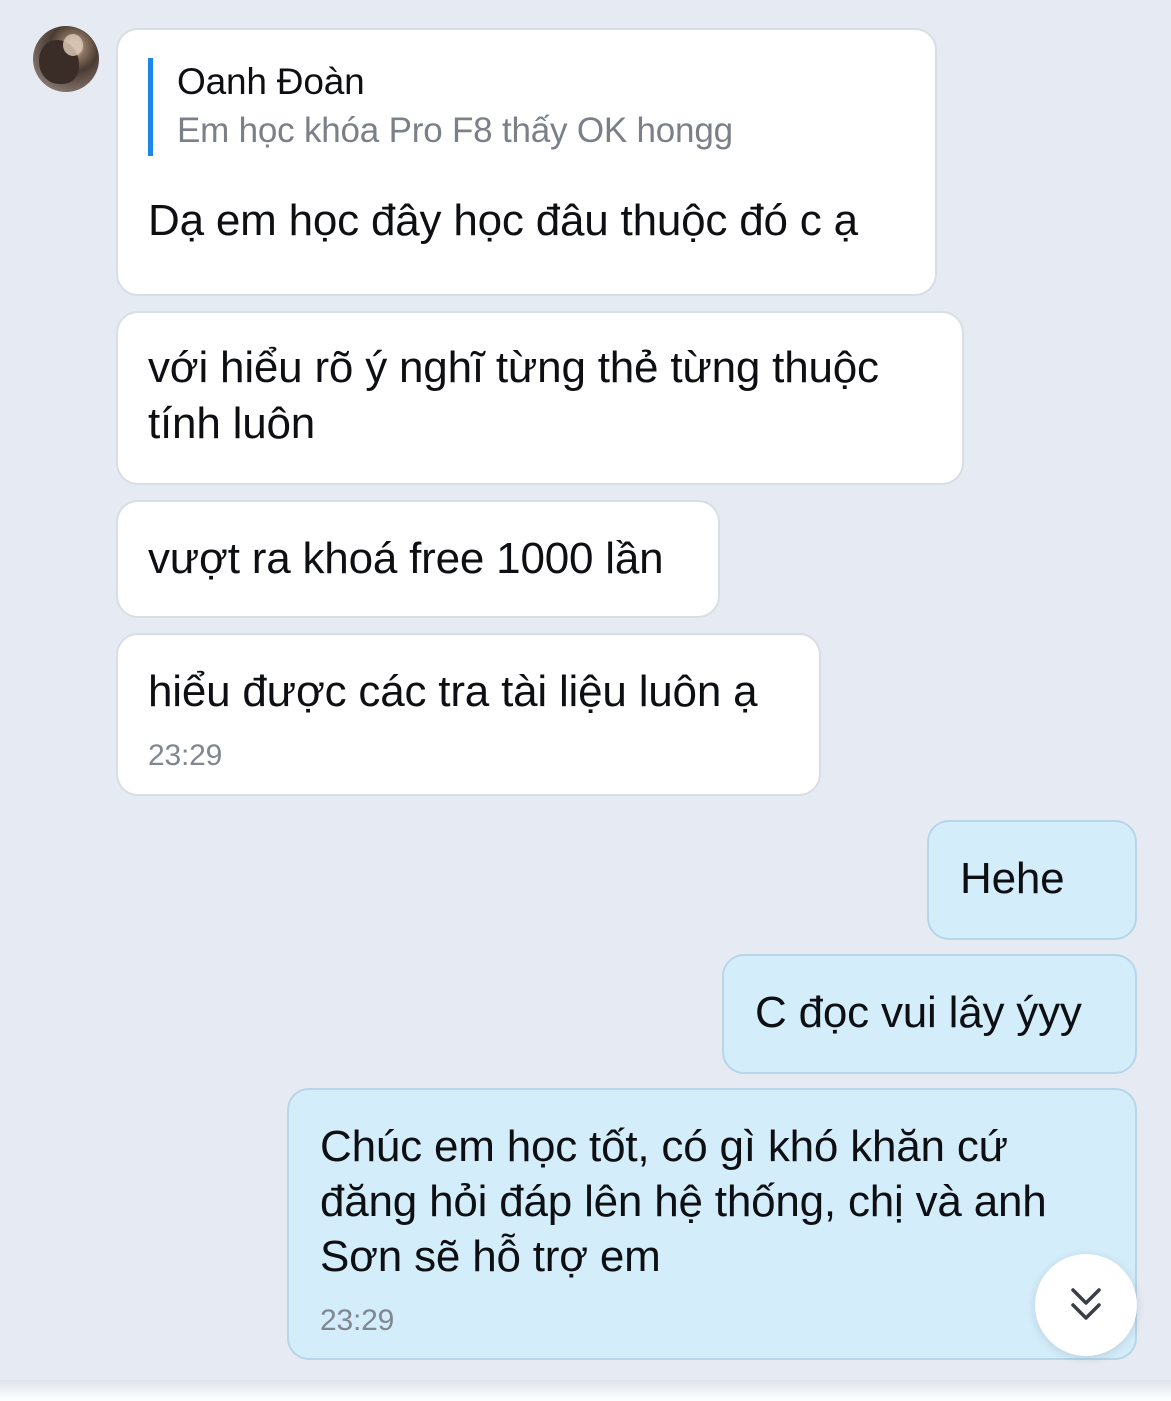 Image resolution: width=1171 pixels, height=1401 pixels. I want to click on chevrons-down-icon, so click(1086, 1304).